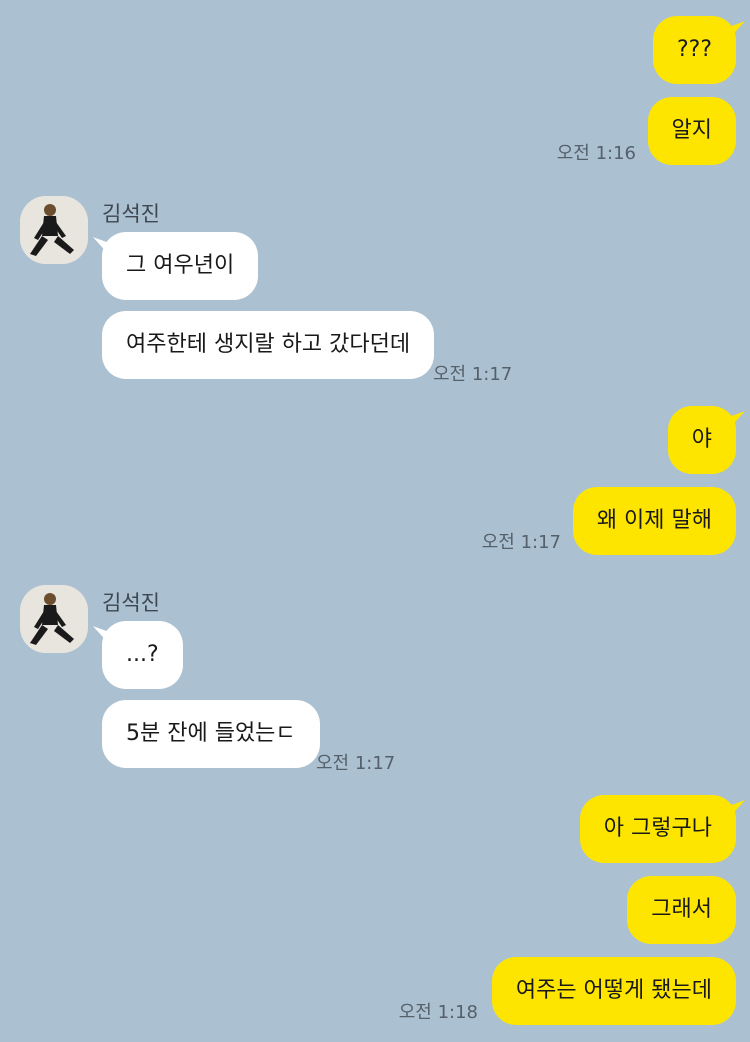 The image size is (750, 1042). Describe the element at coordinates (681, 910) in the screenshot. I see `my-message-bubble: 그래서` at that location.